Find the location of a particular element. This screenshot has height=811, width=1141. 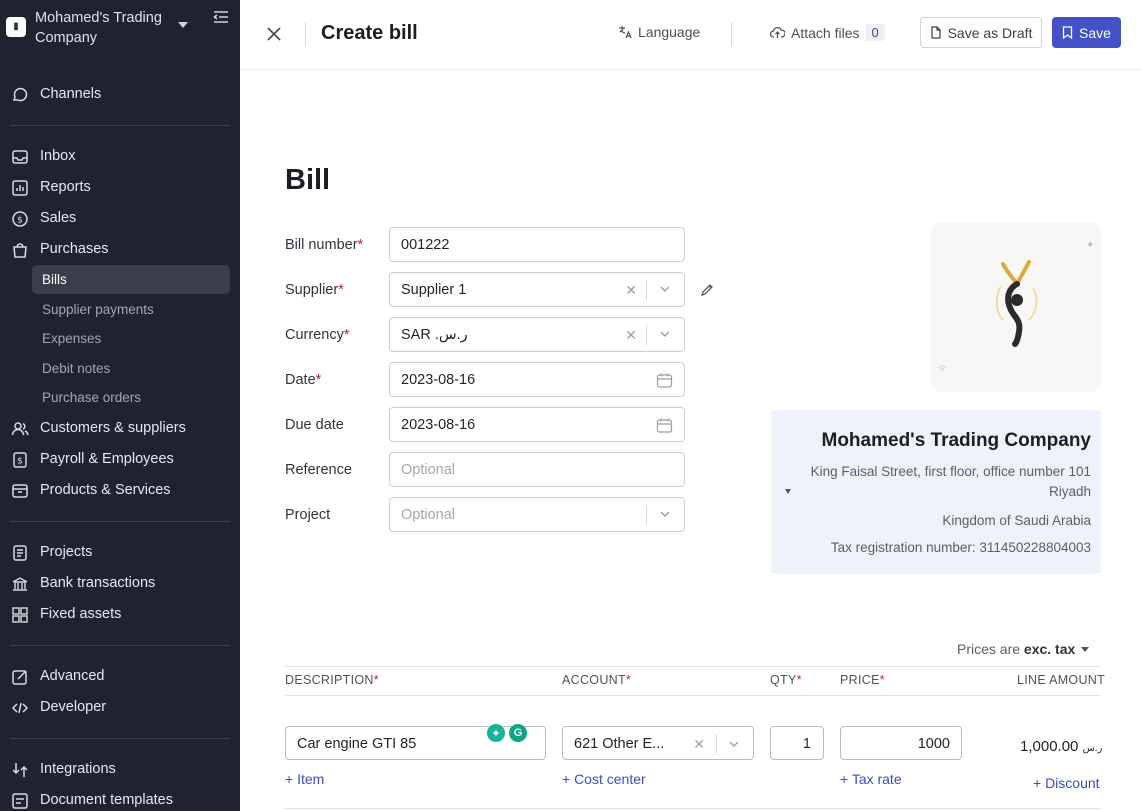

quantity-input: 1 is located at coordinates (797, 743).